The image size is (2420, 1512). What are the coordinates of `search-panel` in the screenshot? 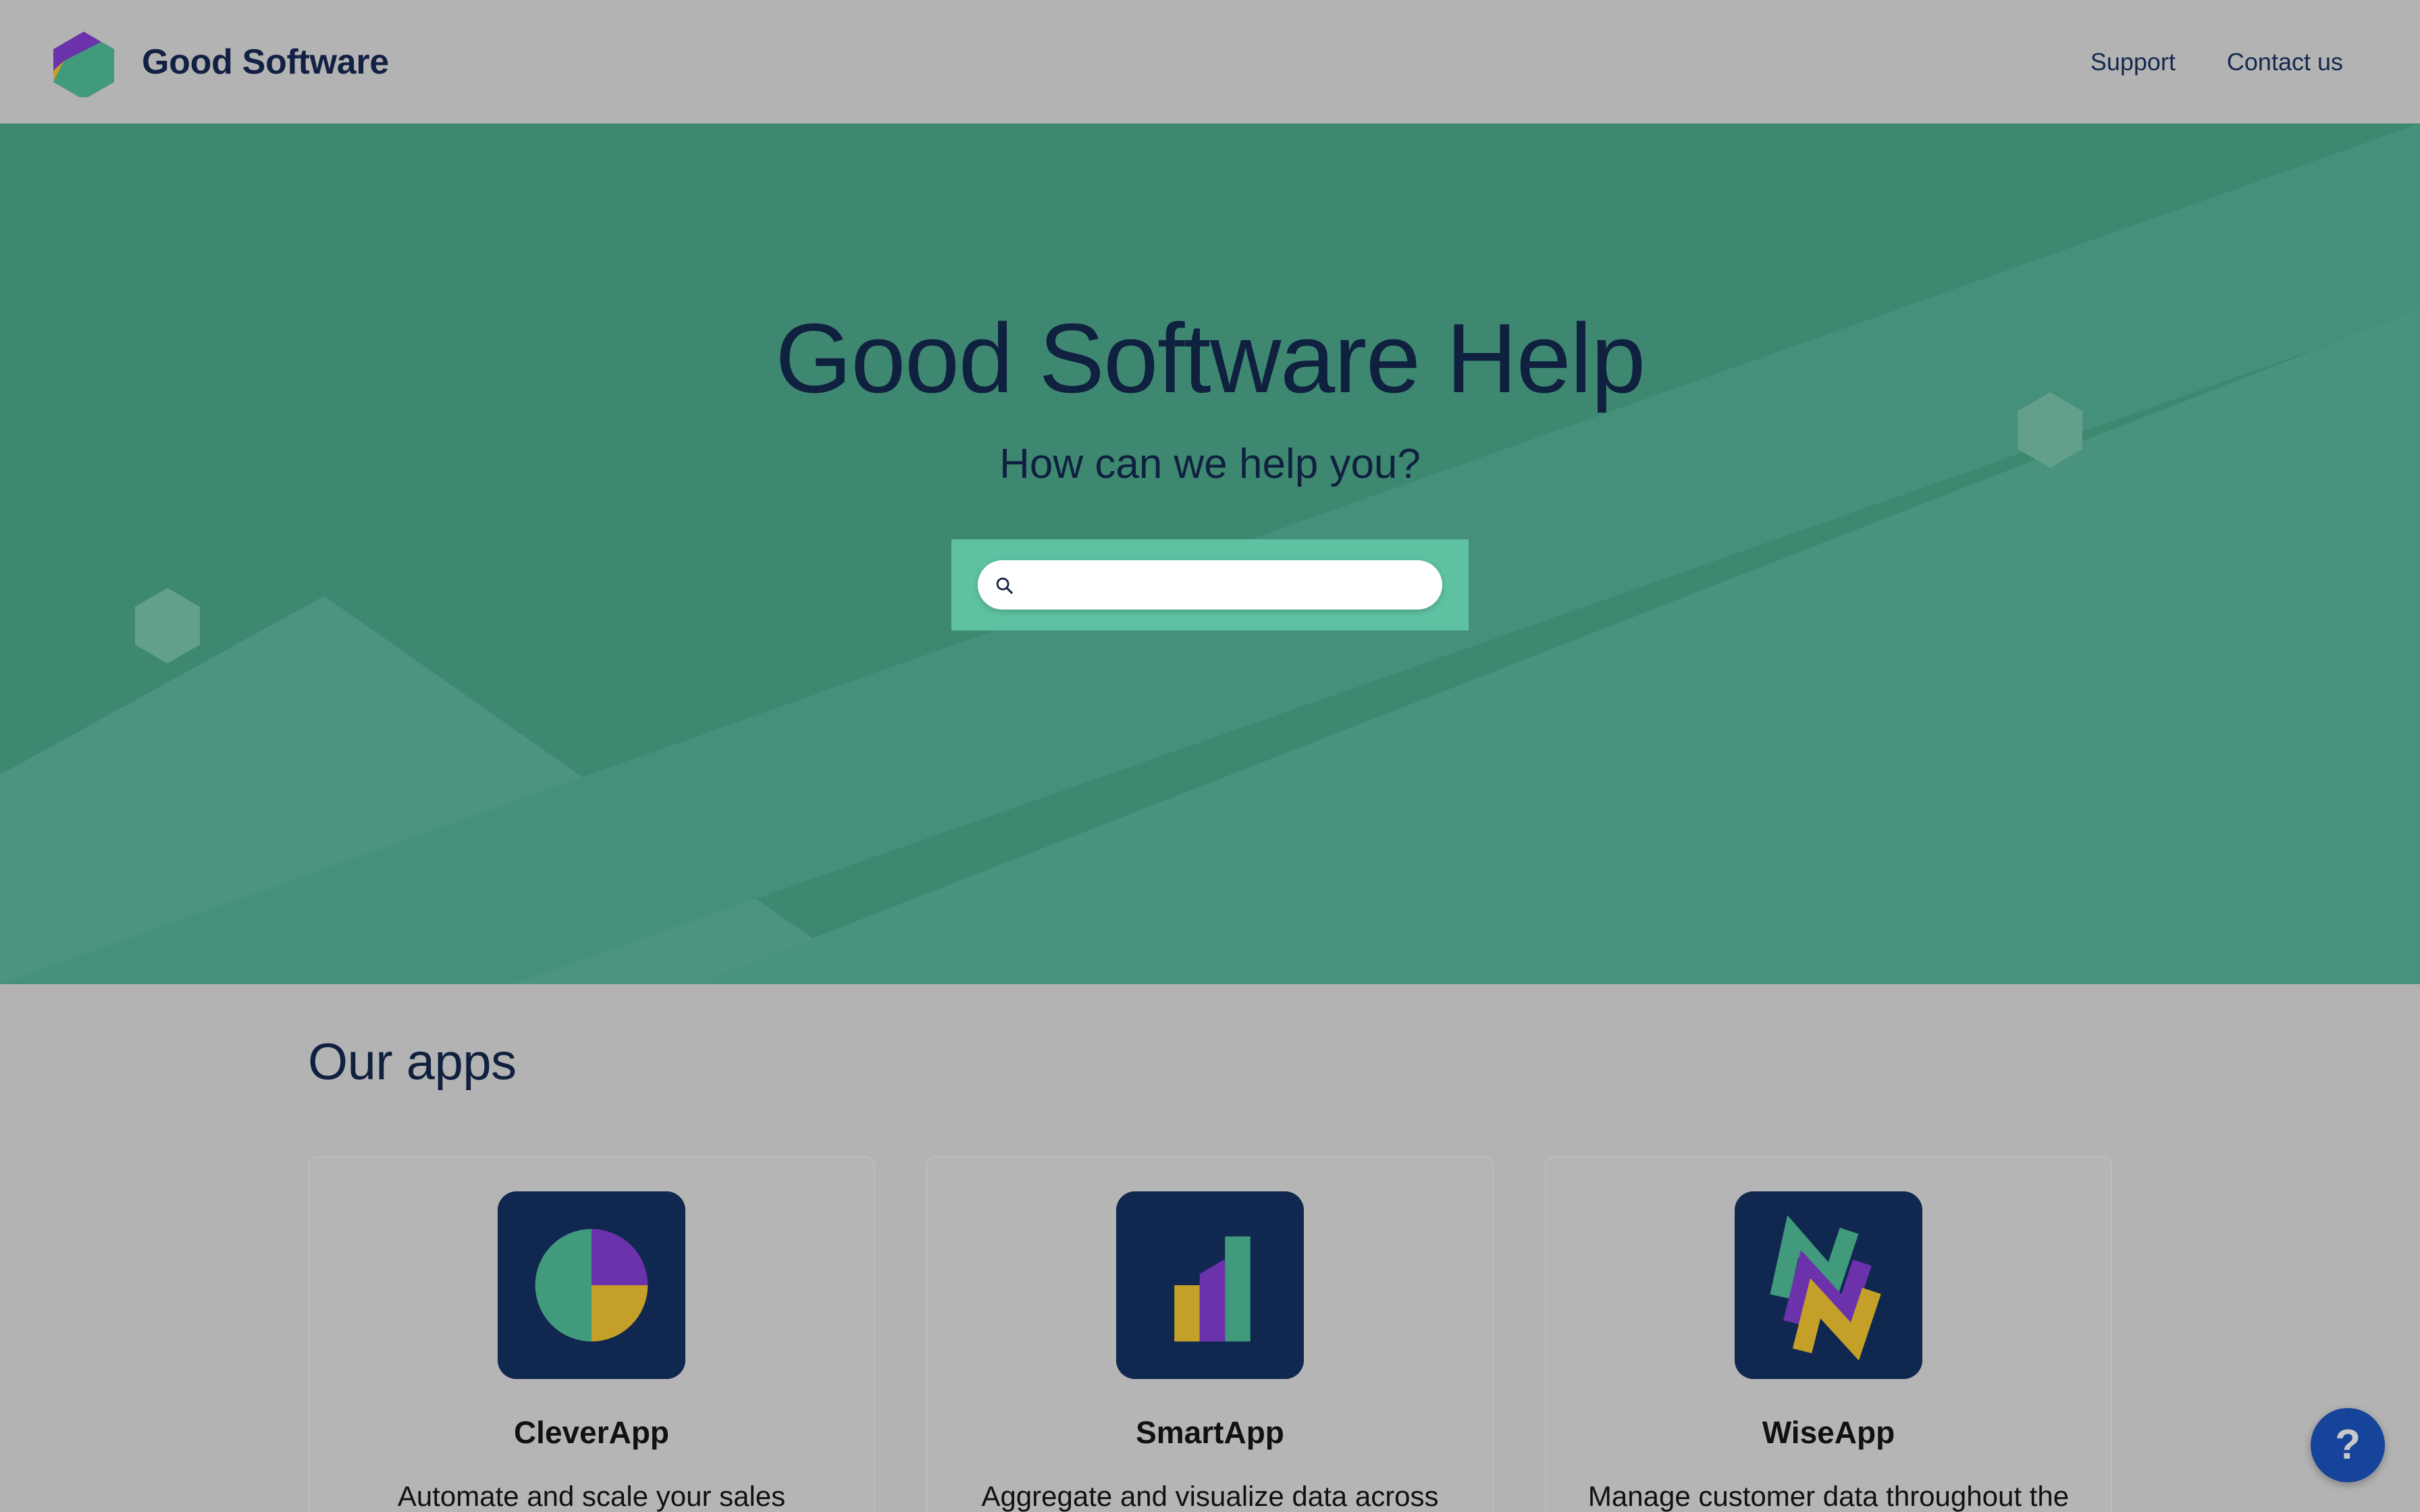 It's located at (1210, 584).